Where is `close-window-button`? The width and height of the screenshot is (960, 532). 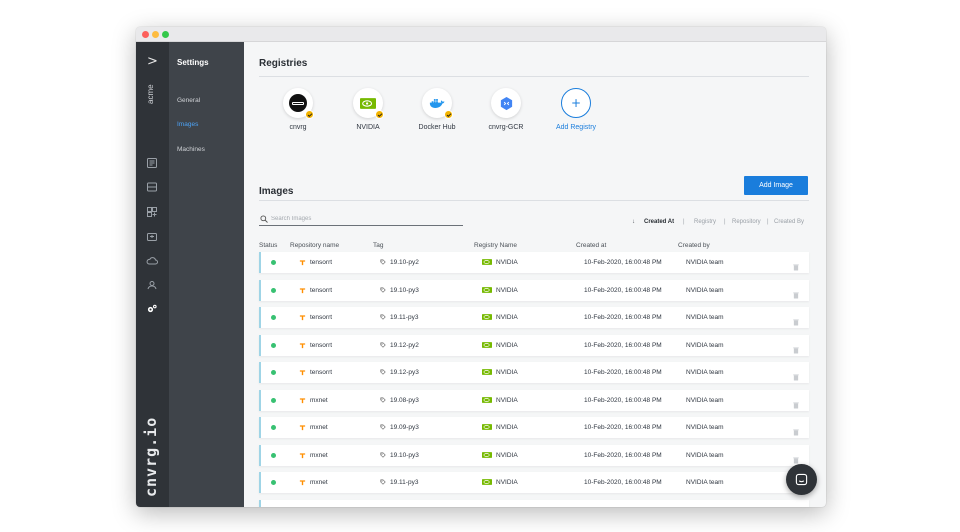
close-window-button is located at coordinates (145, 34).